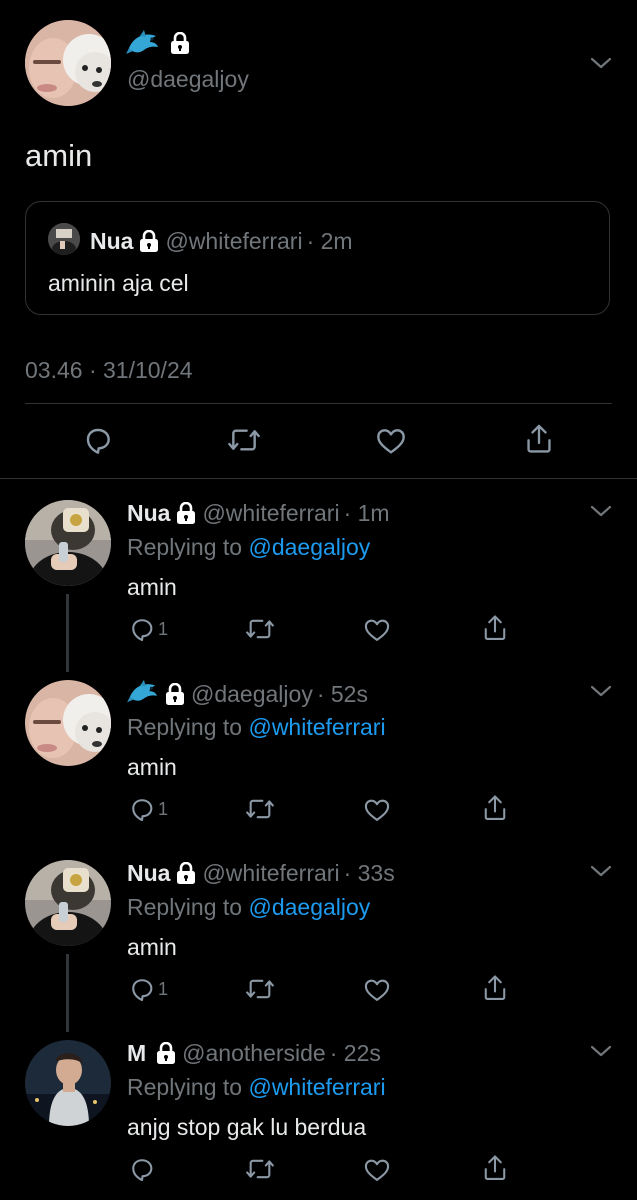 The height and width of the screenshot is (1200, 637). What do you see at coordinates (118, 283) in the screenshot?
I see `quote-text: aminin aja cel` at bounding box center [118, 283].